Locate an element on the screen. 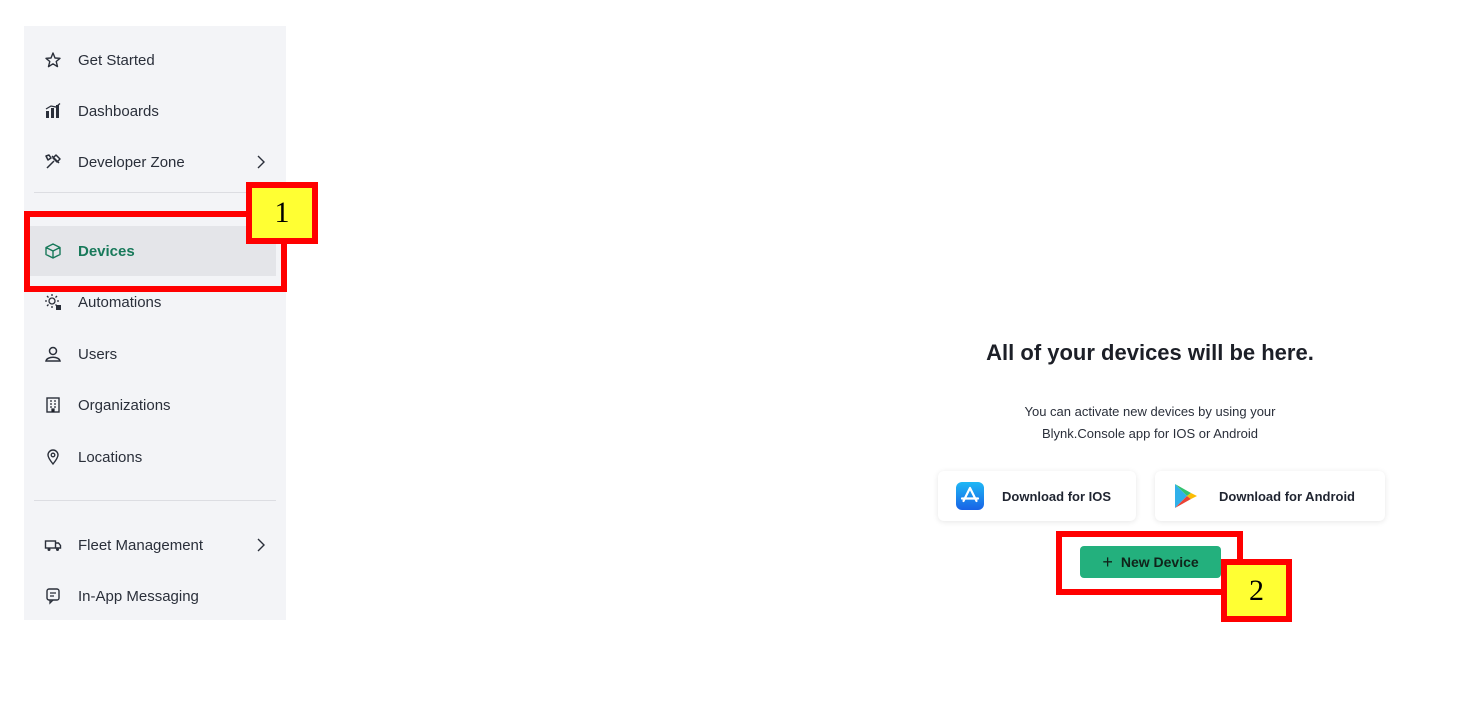 Image resolution: width=1472 pixels, height=720 pixels. sidebar-item-label: Devices is located at coordinates (106, 251).